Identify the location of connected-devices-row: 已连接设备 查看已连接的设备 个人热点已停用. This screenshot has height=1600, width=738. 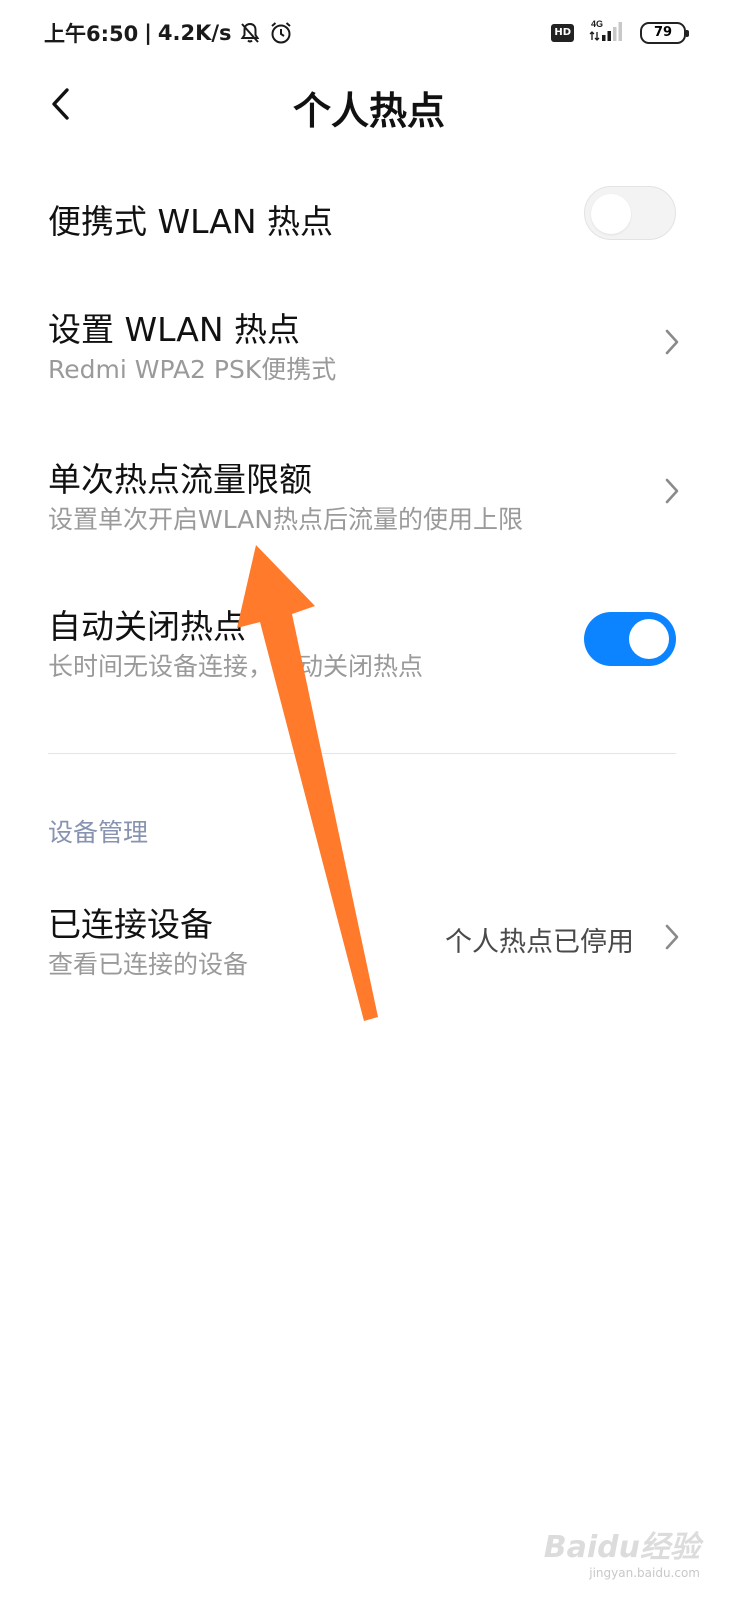
(369, 940).